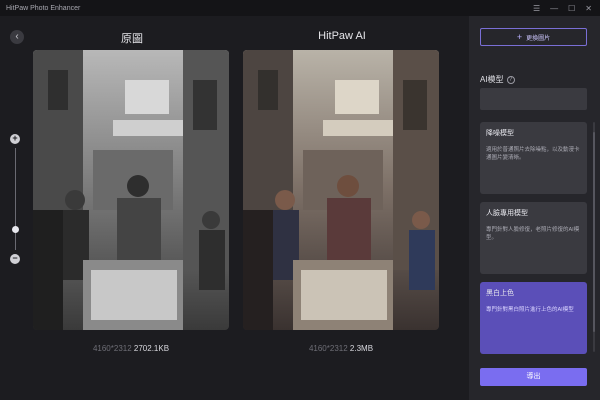  Describe the element at coordinates (328, 348) in the screenshot. I see `enhanced-dimensions: 4160*2312` at that location.